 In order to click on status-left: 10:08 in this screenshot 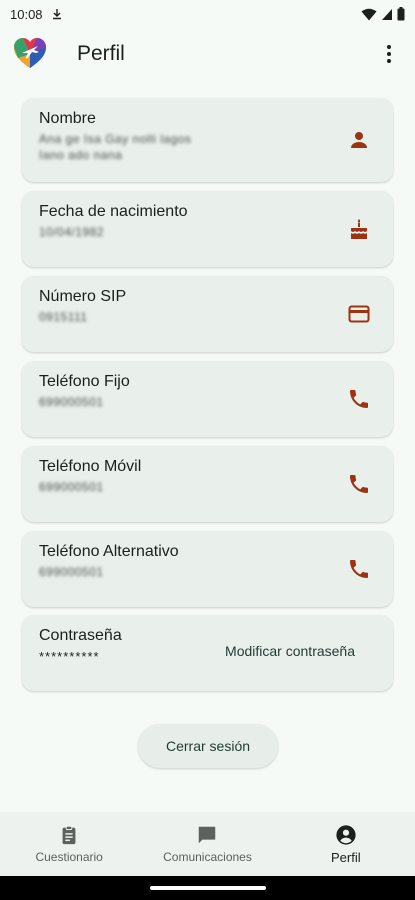, I will do `click(36, 14)`.